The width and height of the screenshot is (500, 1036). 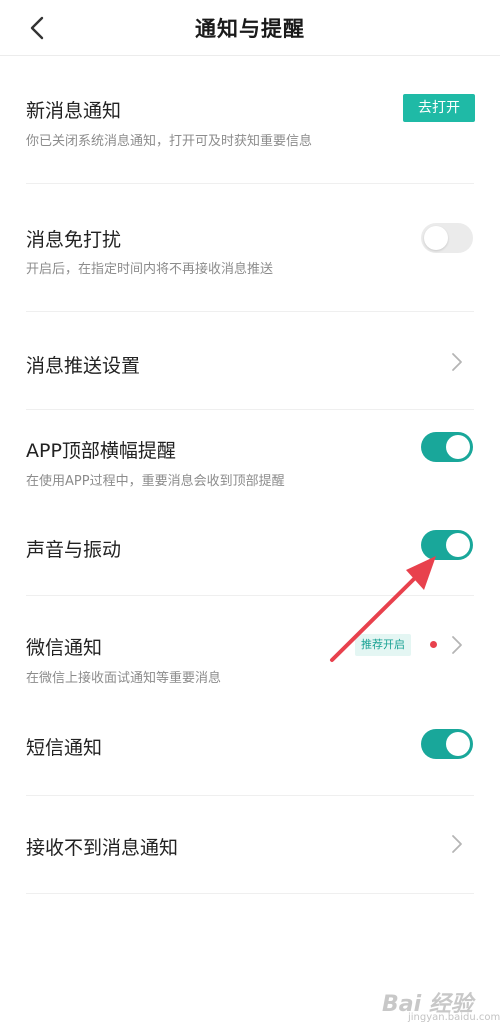 I want to click on banner-toggle, so click(x=447, y=447).